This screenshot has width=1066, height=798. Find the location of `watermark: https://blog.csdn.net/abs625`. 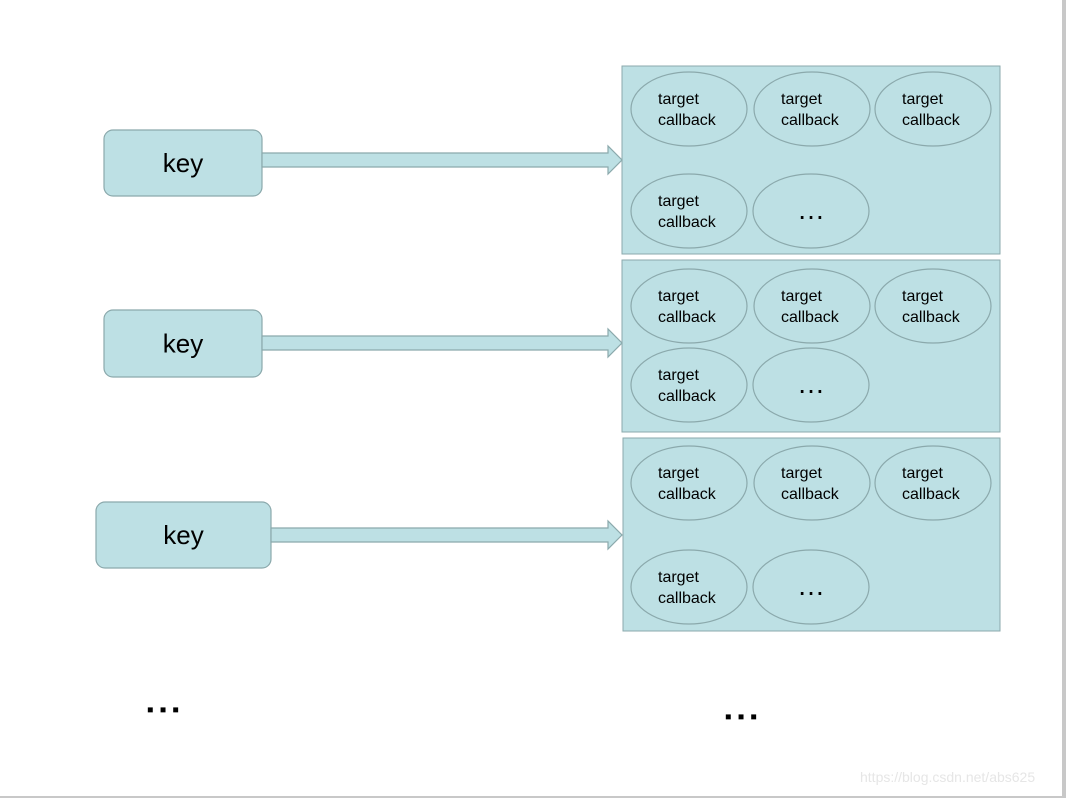

watermark: https://blog.csdn.net/abs625 is located at coordinates (948, 777).